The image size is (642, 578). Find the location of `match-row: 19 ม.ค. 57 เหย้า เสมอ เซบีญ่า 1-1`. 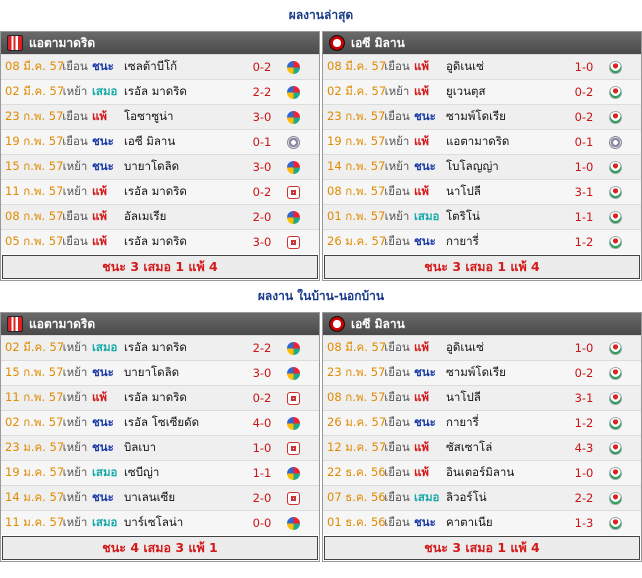

match-row: 19 ม.ค. 57 เหย้า เสมอ เซบีญ่า 1-1 is located at coordinates (160, 472).